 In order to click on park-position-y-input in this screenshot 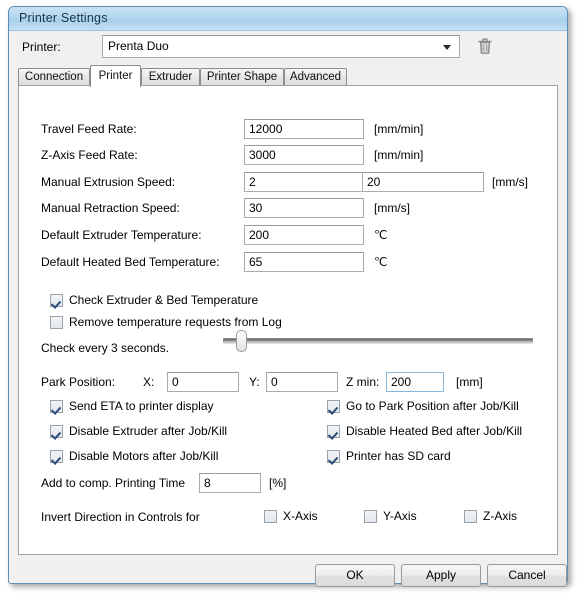, I will do `click(302, 382)`.